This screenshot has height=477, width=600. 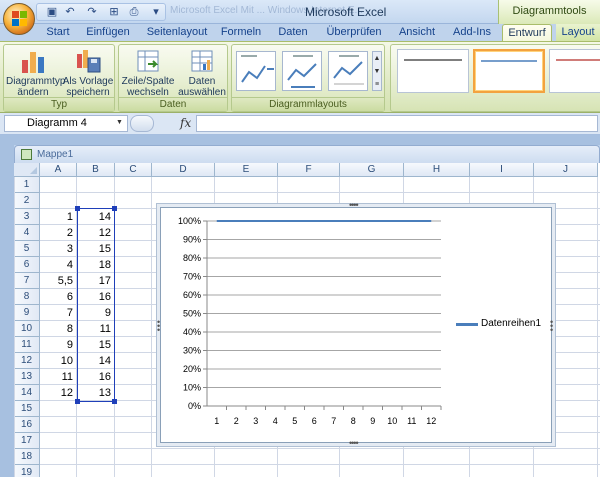 What do you see at coordinates (27, 457) in the screenshot?
I see `row-header-18: 18` at bounding box center [27, 457].